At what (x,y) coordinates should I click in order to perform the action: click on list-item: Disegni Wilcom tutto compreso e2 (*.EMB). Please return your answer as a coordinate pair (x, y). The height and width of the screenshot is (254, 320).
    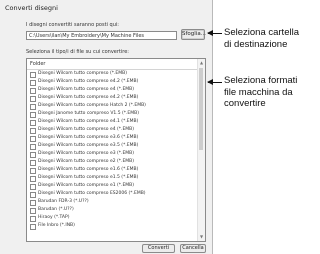
    Looking at the image, I should click on (114, 162).